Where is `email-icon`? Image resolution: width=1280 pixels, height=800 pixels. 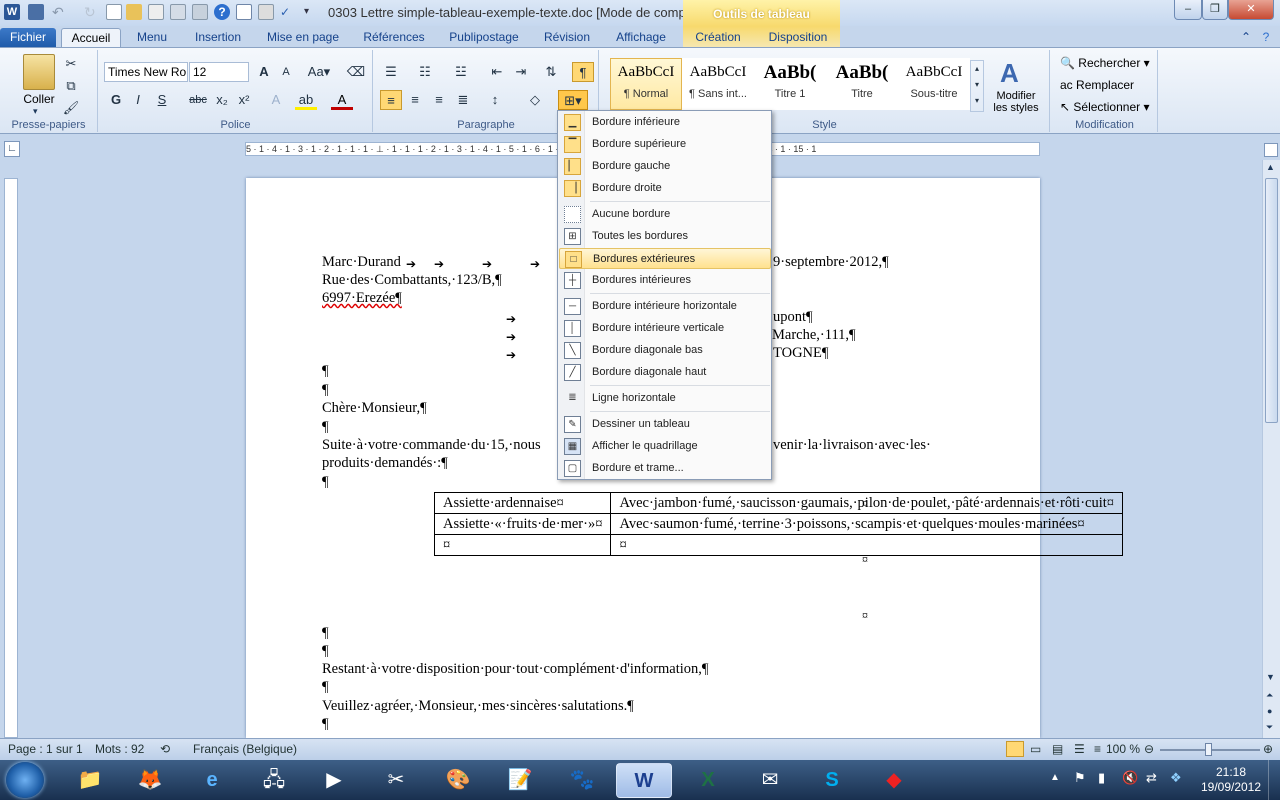 email-icon is located at coordinates (156, 12).